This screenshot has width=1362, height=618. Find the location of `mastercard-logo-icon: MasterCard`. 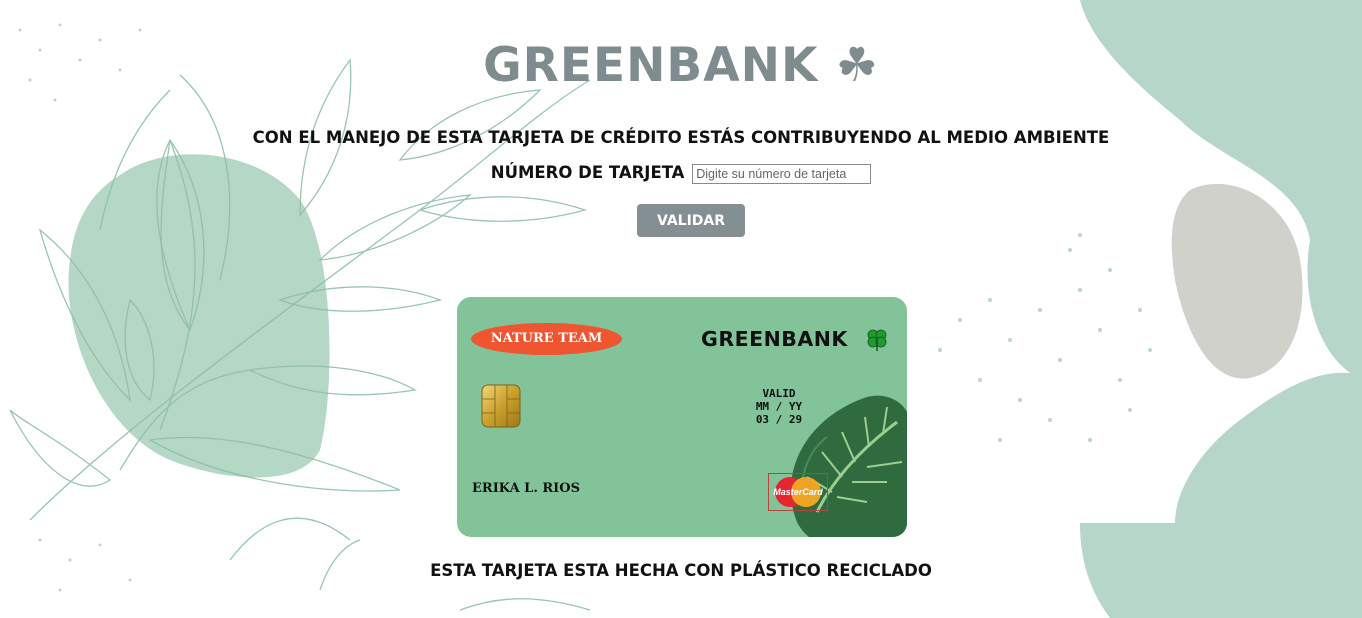

mastercard-logo-icon: MasterCard is located at coordinates (798, 492).